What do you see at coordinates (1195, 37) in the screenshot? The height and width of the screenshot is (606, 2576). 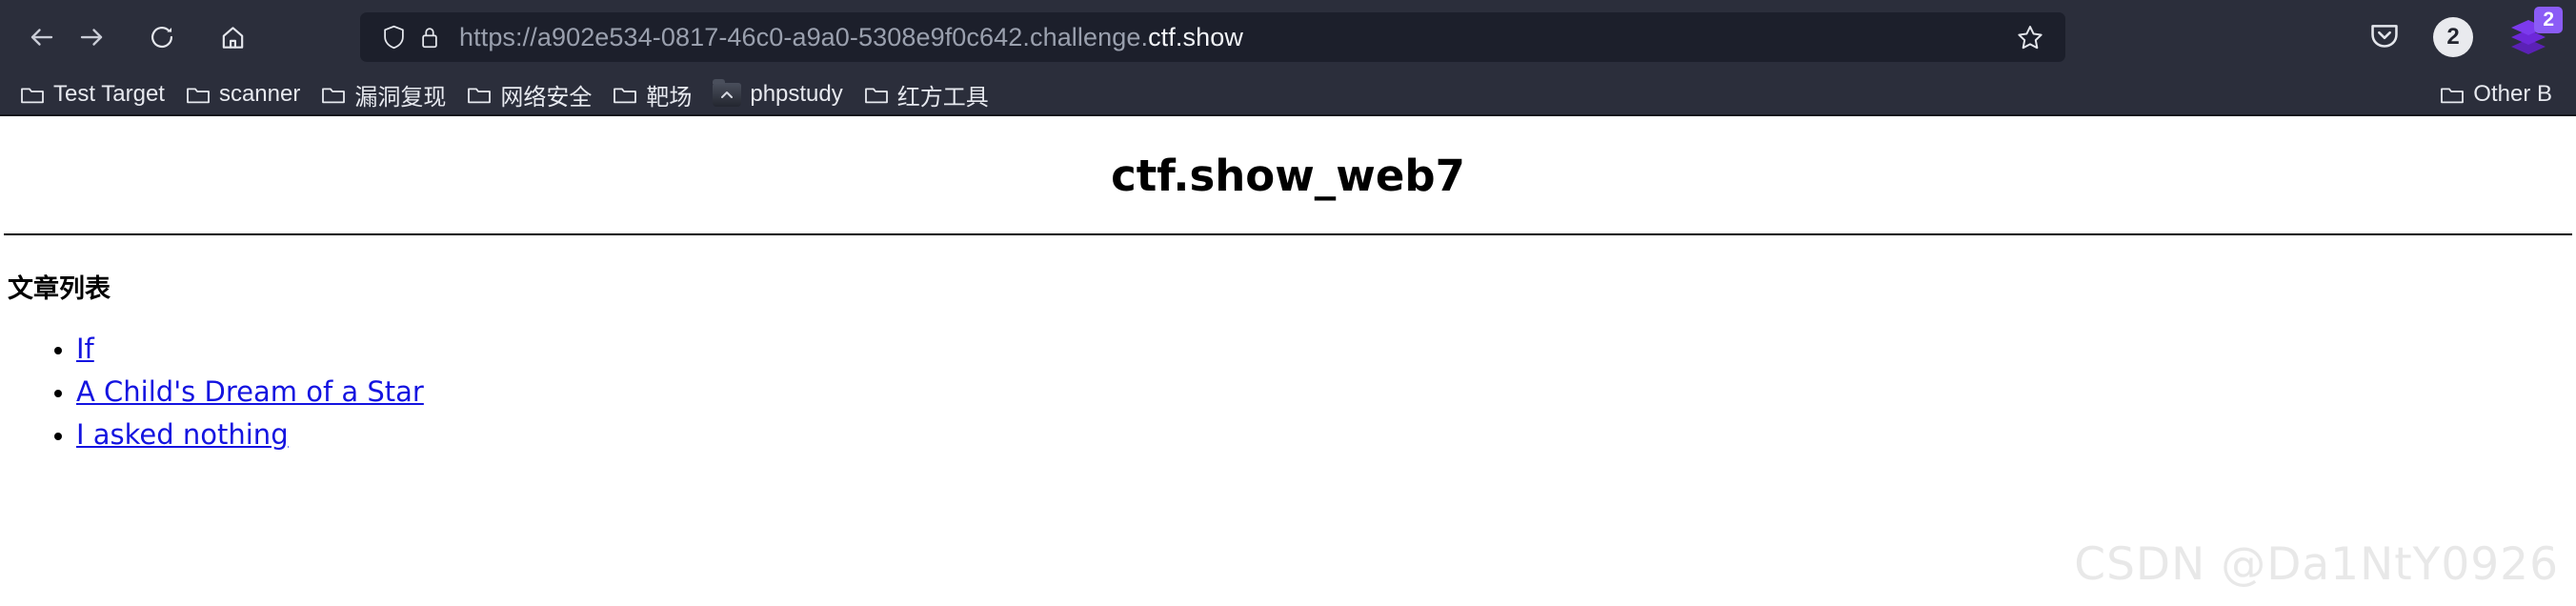 I see `url-domain: ctf.show` at bounding box center [1195, 37].